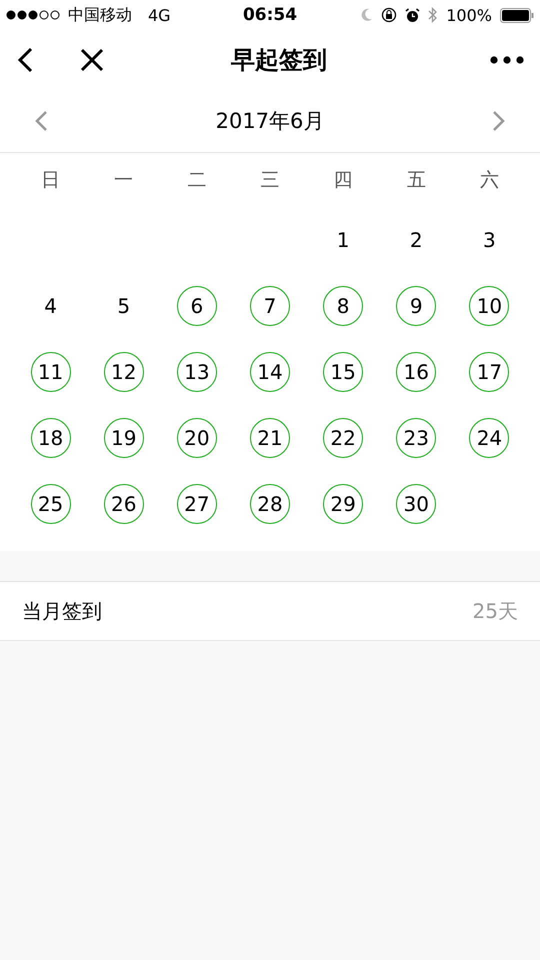 The image size is (540, 960). What do you see at coordinates (343, 306) in the screenshot?
I see `checked-day: 8` at bounding box center [343, 306].